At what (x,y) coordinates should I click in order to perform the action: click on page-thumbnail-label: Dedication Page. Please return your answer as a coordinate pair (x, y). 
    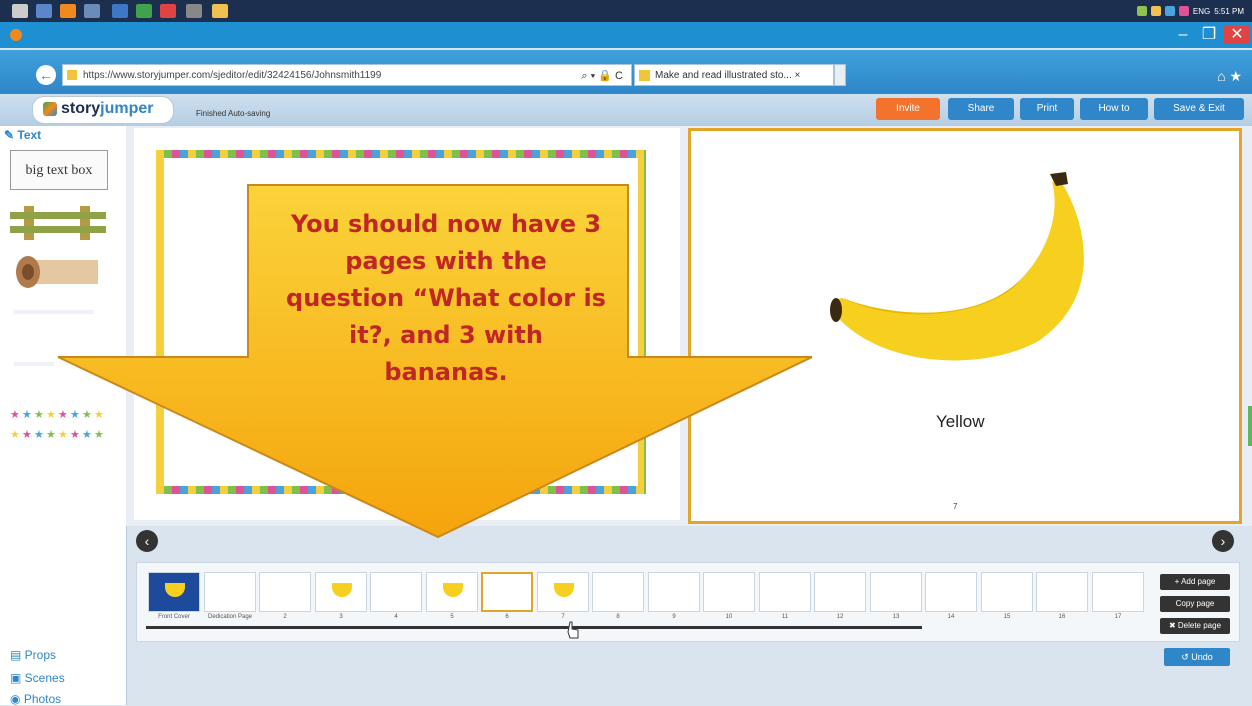
    Looking at the image, I should click on (230, 617).